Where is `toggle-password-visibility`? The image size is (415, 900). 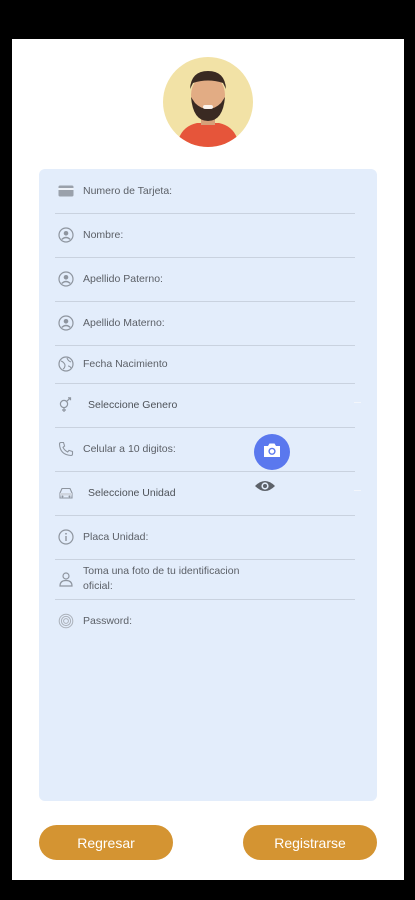
toggle-password-visibility is located at coordinates (265, 488).